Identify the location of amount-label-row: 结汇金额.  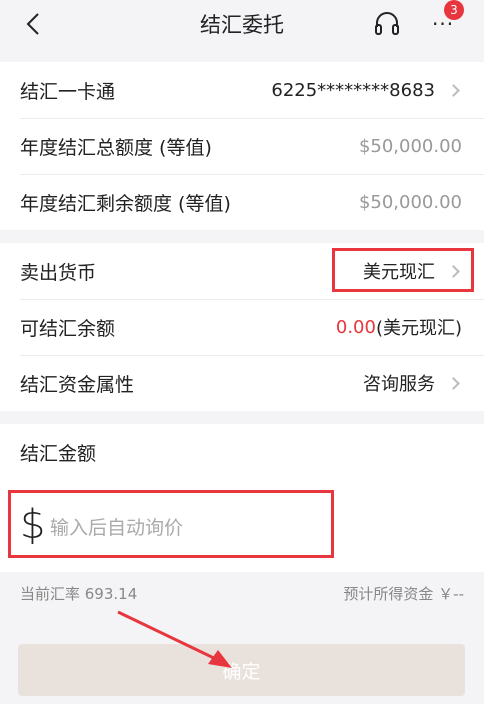
(242, 452).